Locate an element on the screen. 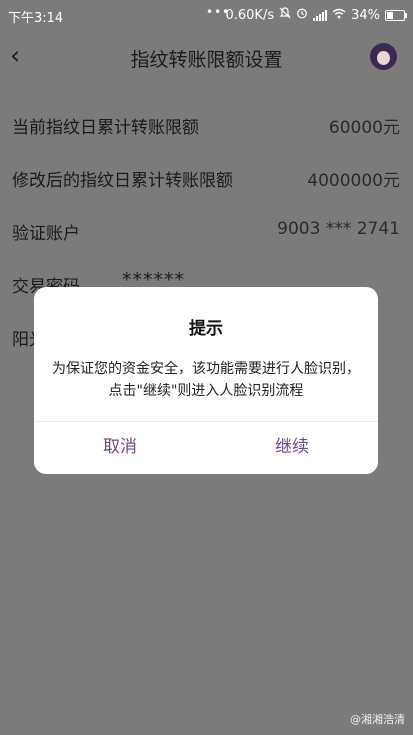 Image resolution: width=413 pixels, height=735 pixels. nav-bar: ‹ 指纹转账限额设置 is located at coordinates (206, 57).